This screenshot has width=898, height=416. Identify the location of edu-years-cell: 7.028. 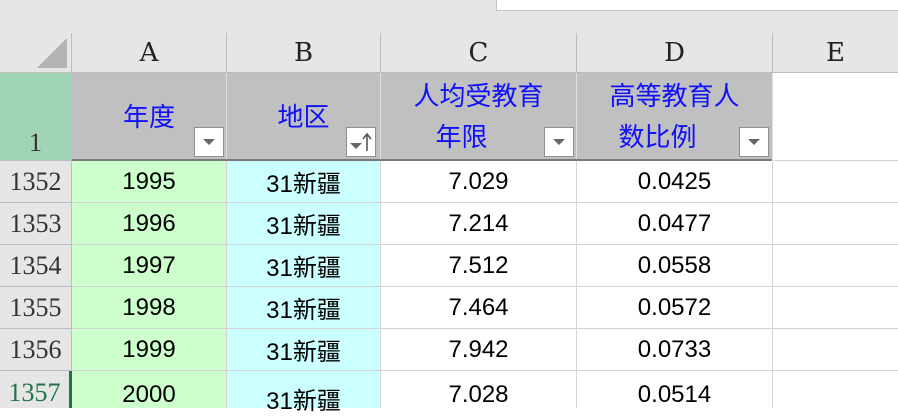
(479, 389).